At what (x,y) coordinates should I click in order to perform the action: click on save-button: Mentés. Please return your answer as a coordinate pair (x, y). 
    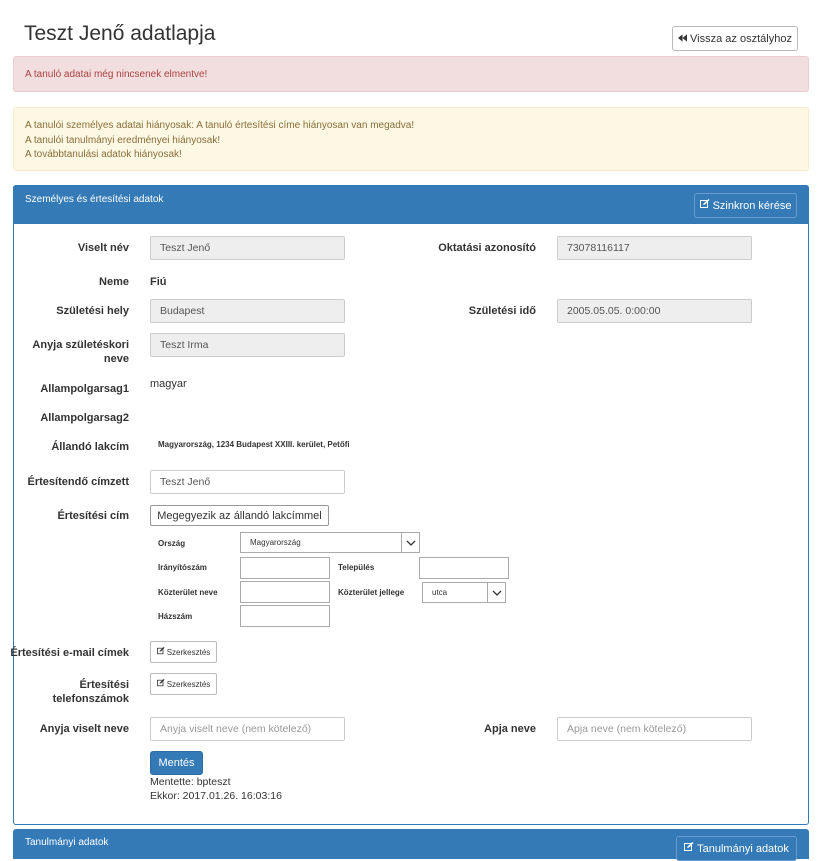
    Looking at the image, I should click on (176, 763).